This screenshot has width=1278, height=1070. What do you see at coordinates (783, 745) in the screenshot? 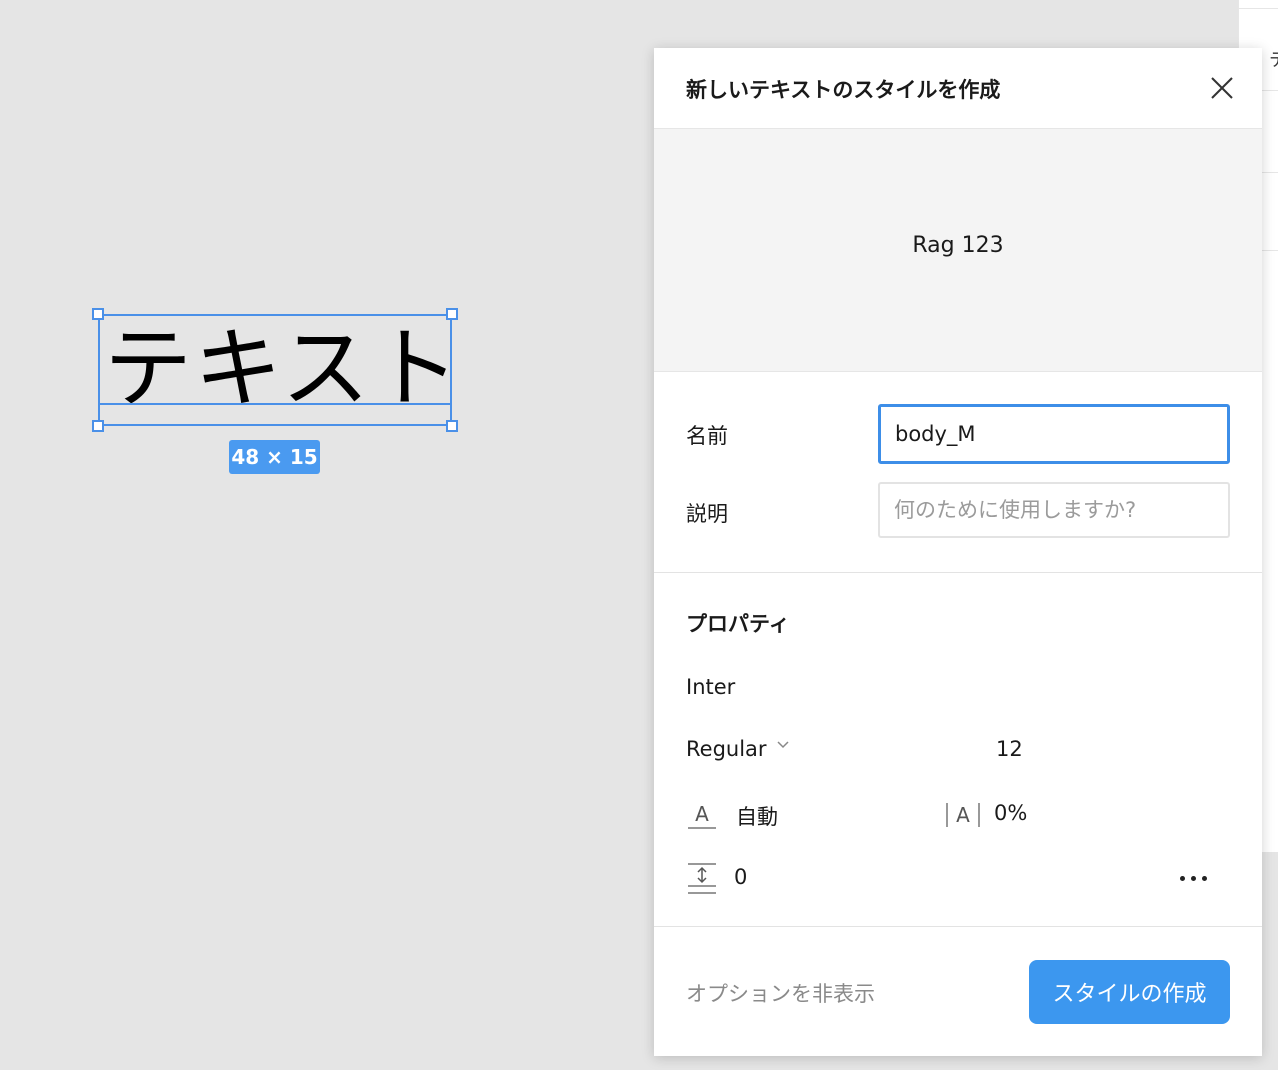
I see `chevron-down-icon` at bounding box center [783, 745].